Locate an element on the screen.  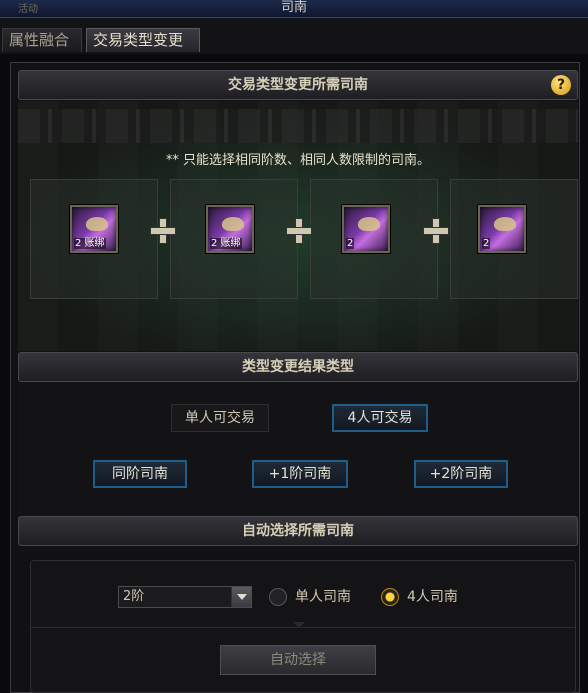
recipe-header: 交易类型变更所需司南 ? is located at coordinates (298, 85).